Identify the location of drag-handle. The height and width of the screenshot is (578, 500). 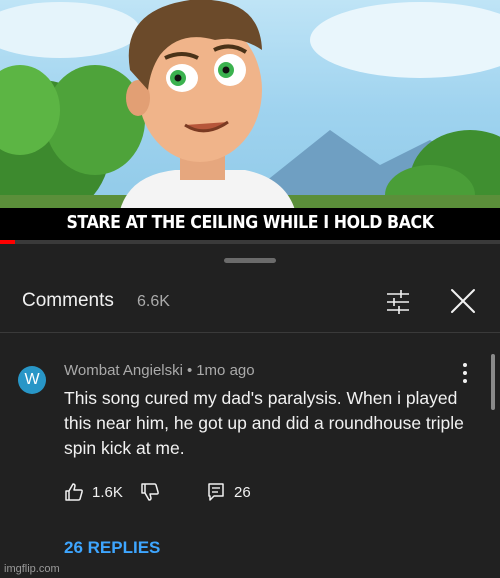
(250, 260).